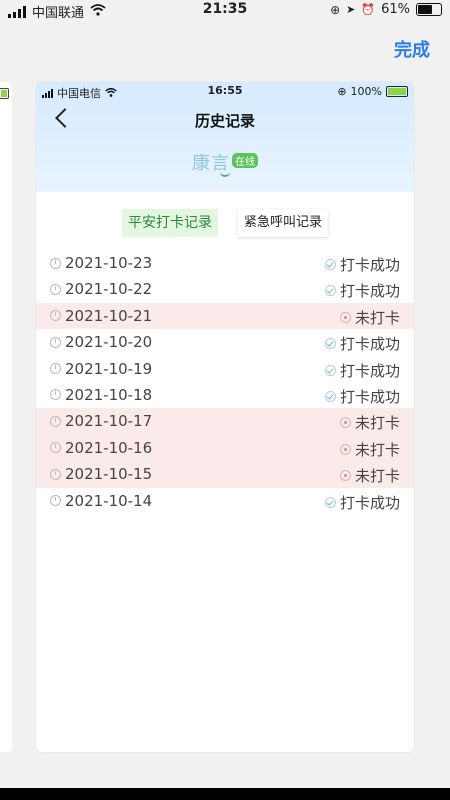 The width and height of the screenshot is (450, 800). I want to click on battery-percent: 100%, so click(366, 91).